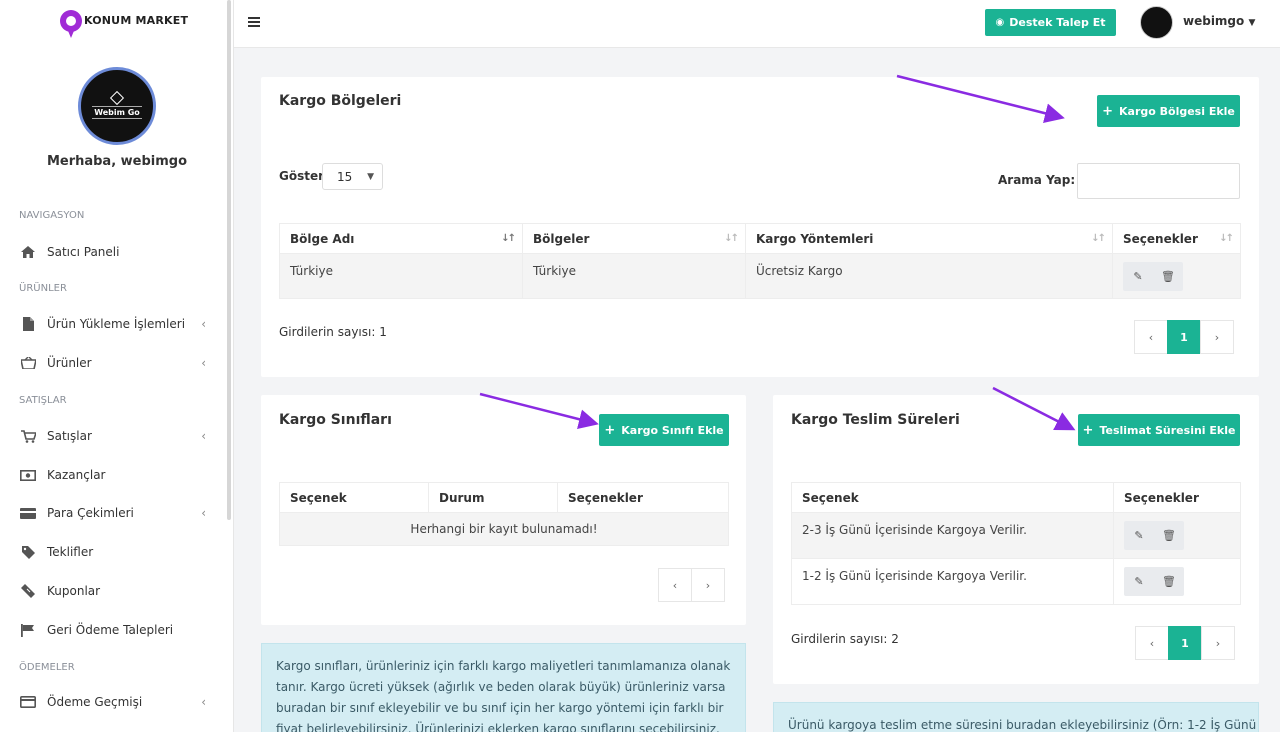 This screenshot has height=732, width=1280. I want to click on add-shipping-region-button: + Kargo Bölgesi Ekle, so click(1168, 111).